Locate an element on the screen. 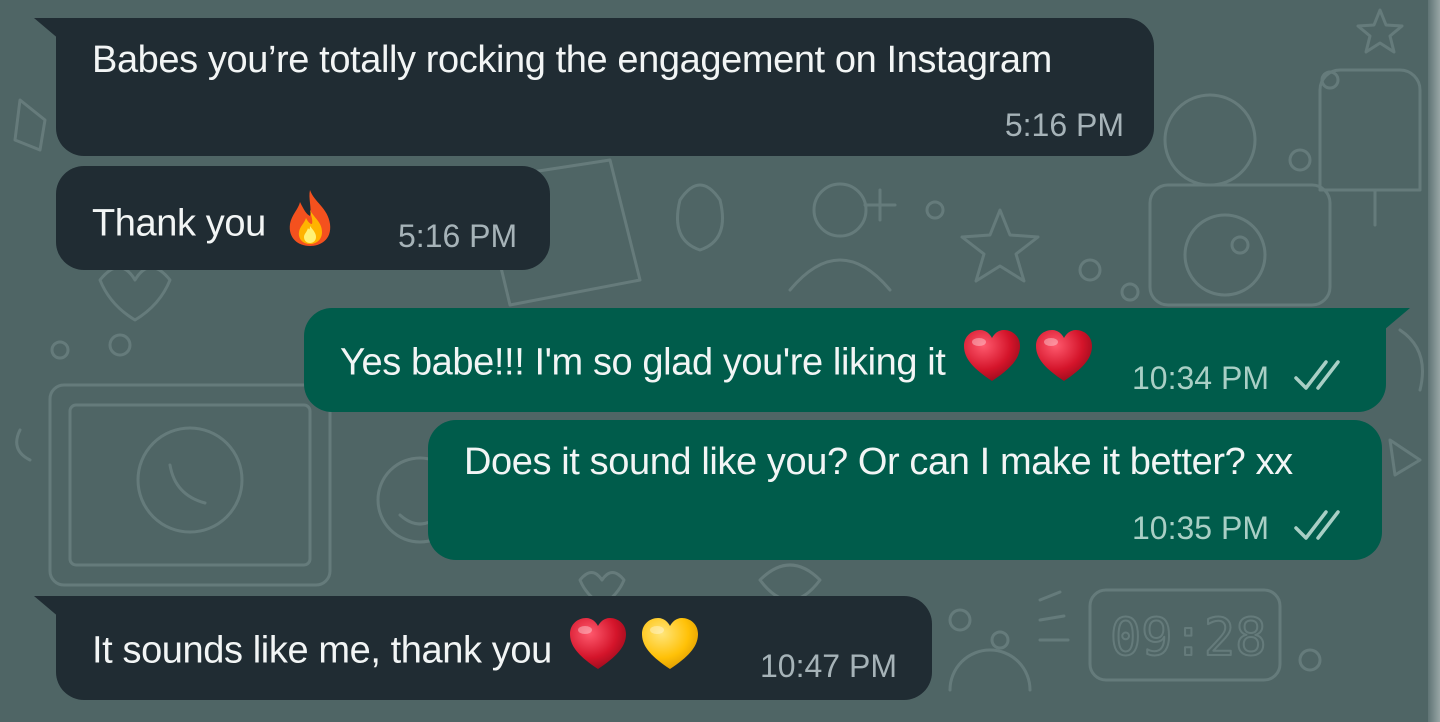 Image resolution: width=1440 pixels, height=722 pixels. message-bubble-incoming: Thank you 5:16 PM is located at coordinates (303, 218).